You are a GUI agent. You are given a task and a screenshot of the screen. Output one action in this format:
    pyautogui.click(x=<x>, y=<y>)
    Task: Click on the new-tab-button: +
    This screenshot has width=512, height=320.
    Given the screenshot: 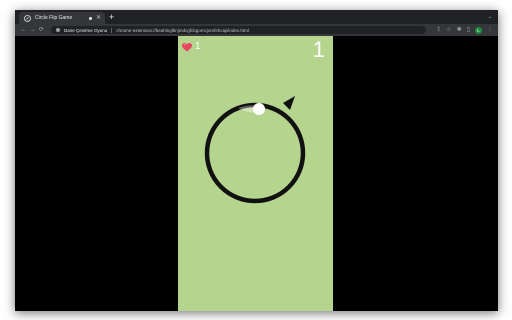 What is the action you would take?
    pyautogui.click(x=111, y=17)
    